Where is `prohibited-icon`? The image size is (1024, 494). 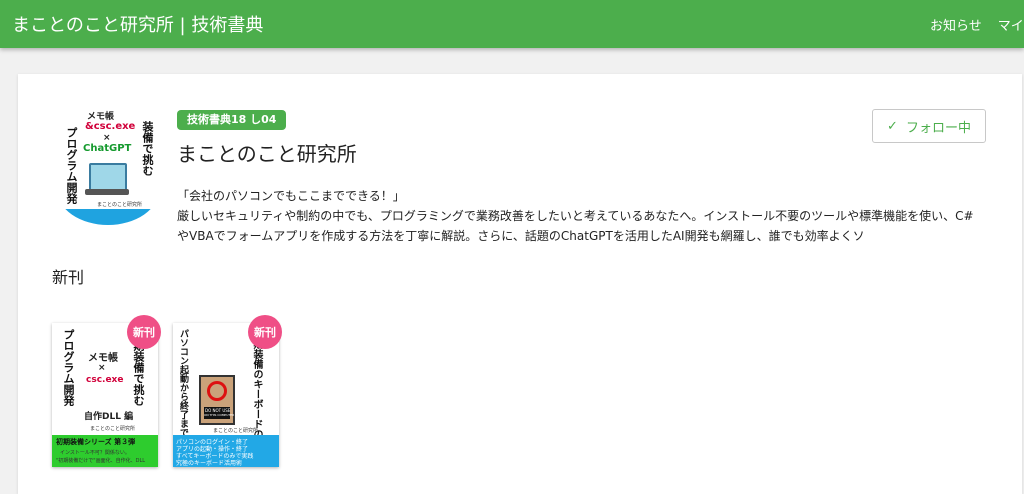 prohibited-icon is located at coordinates (217, 391).